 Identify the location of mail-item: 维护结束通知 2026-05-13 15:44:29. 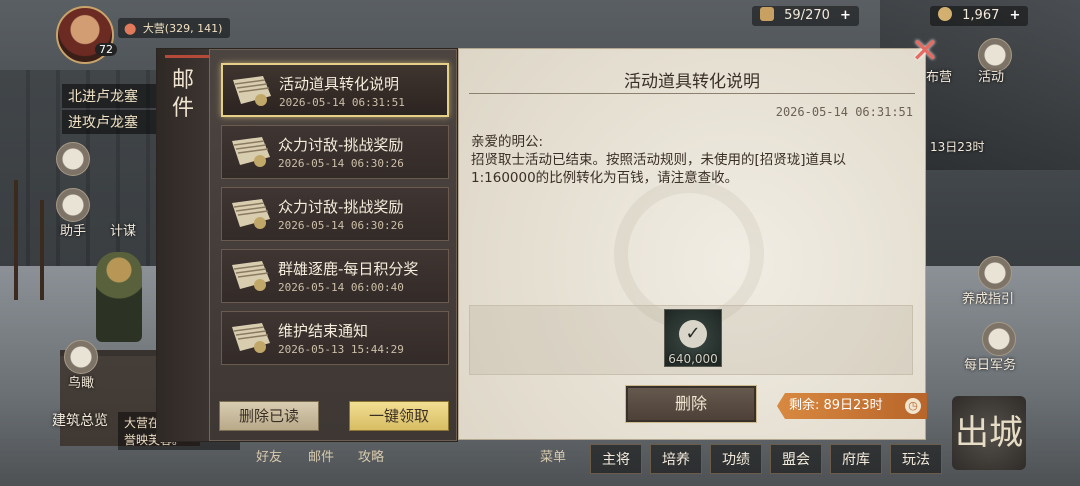
(335, 338).